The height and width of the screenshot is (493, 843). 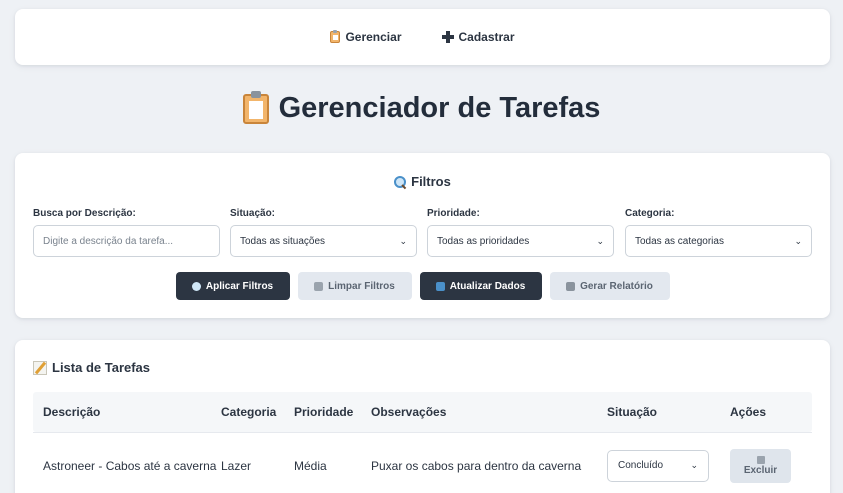 I want to click on apply-filters-button: Aplicar Filtros, so click(x=232, y=286).